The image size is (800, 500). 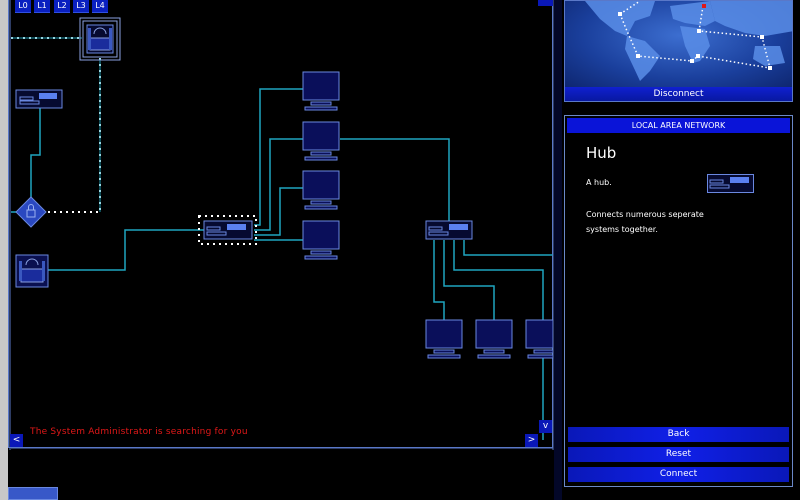 What do you see at coordinates (100, 39) in the screenshot?
I see `router-node` at bounding box center [100, 39].